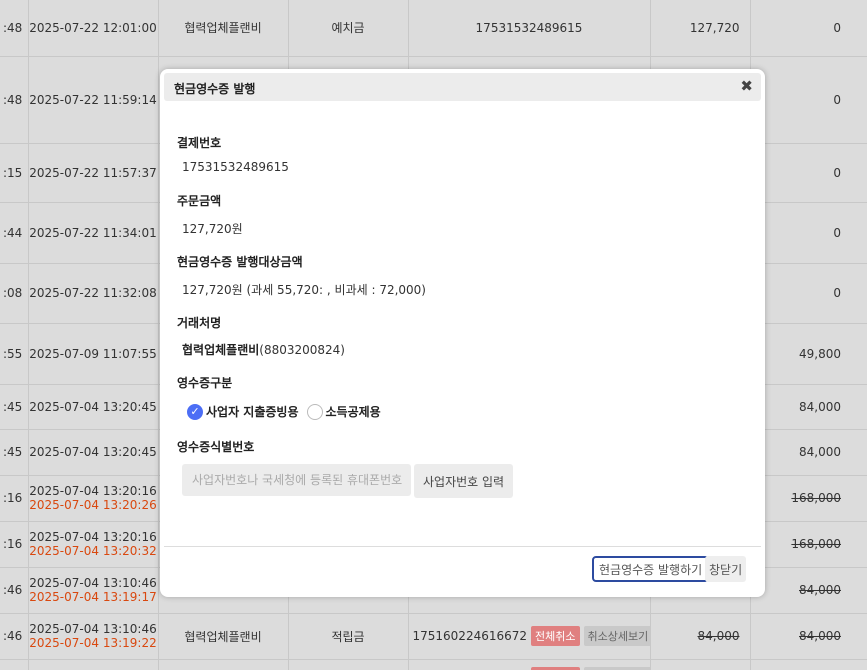  Describe the element at coordinates (353, 411) in the screenshot. I see `income-deduction-label: 소득공제용` at that location.